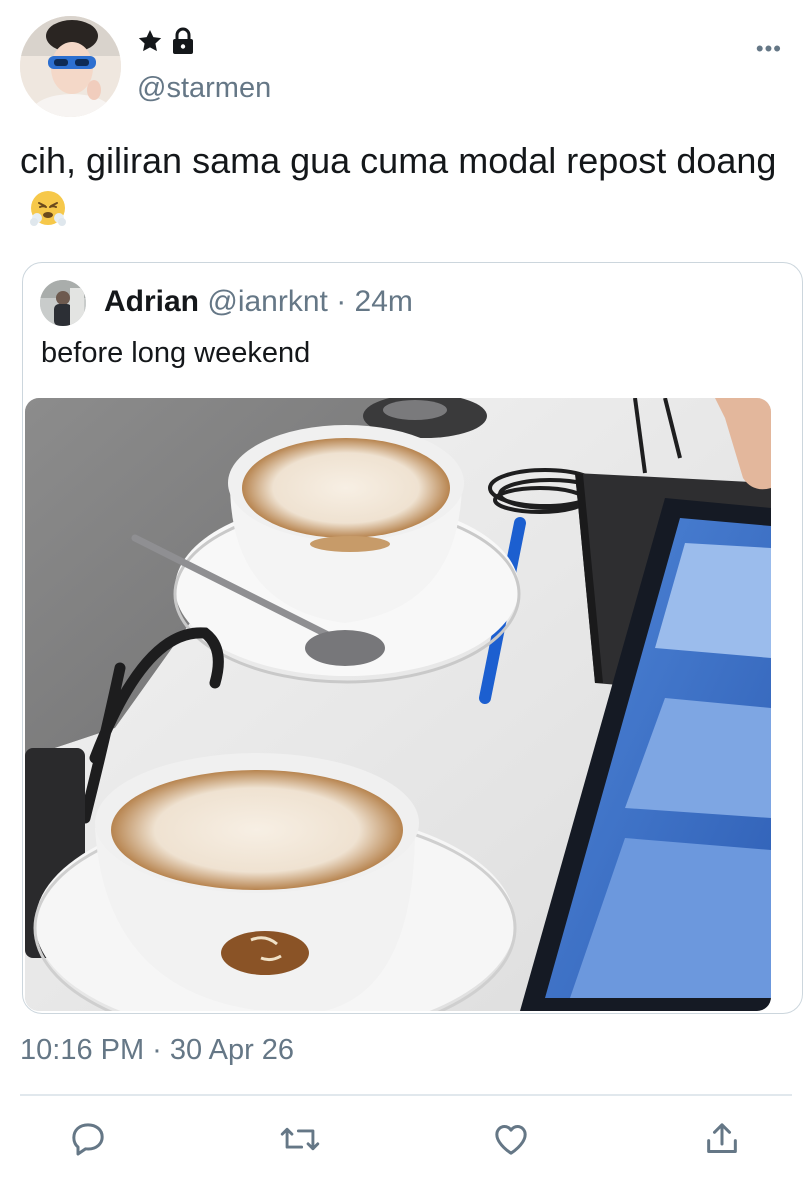 This screenshot has width=810, height=1200. What do you see at coordinates (166, 41) in the screenshot?
I see `author-badges` at bounding box center [166, 41].